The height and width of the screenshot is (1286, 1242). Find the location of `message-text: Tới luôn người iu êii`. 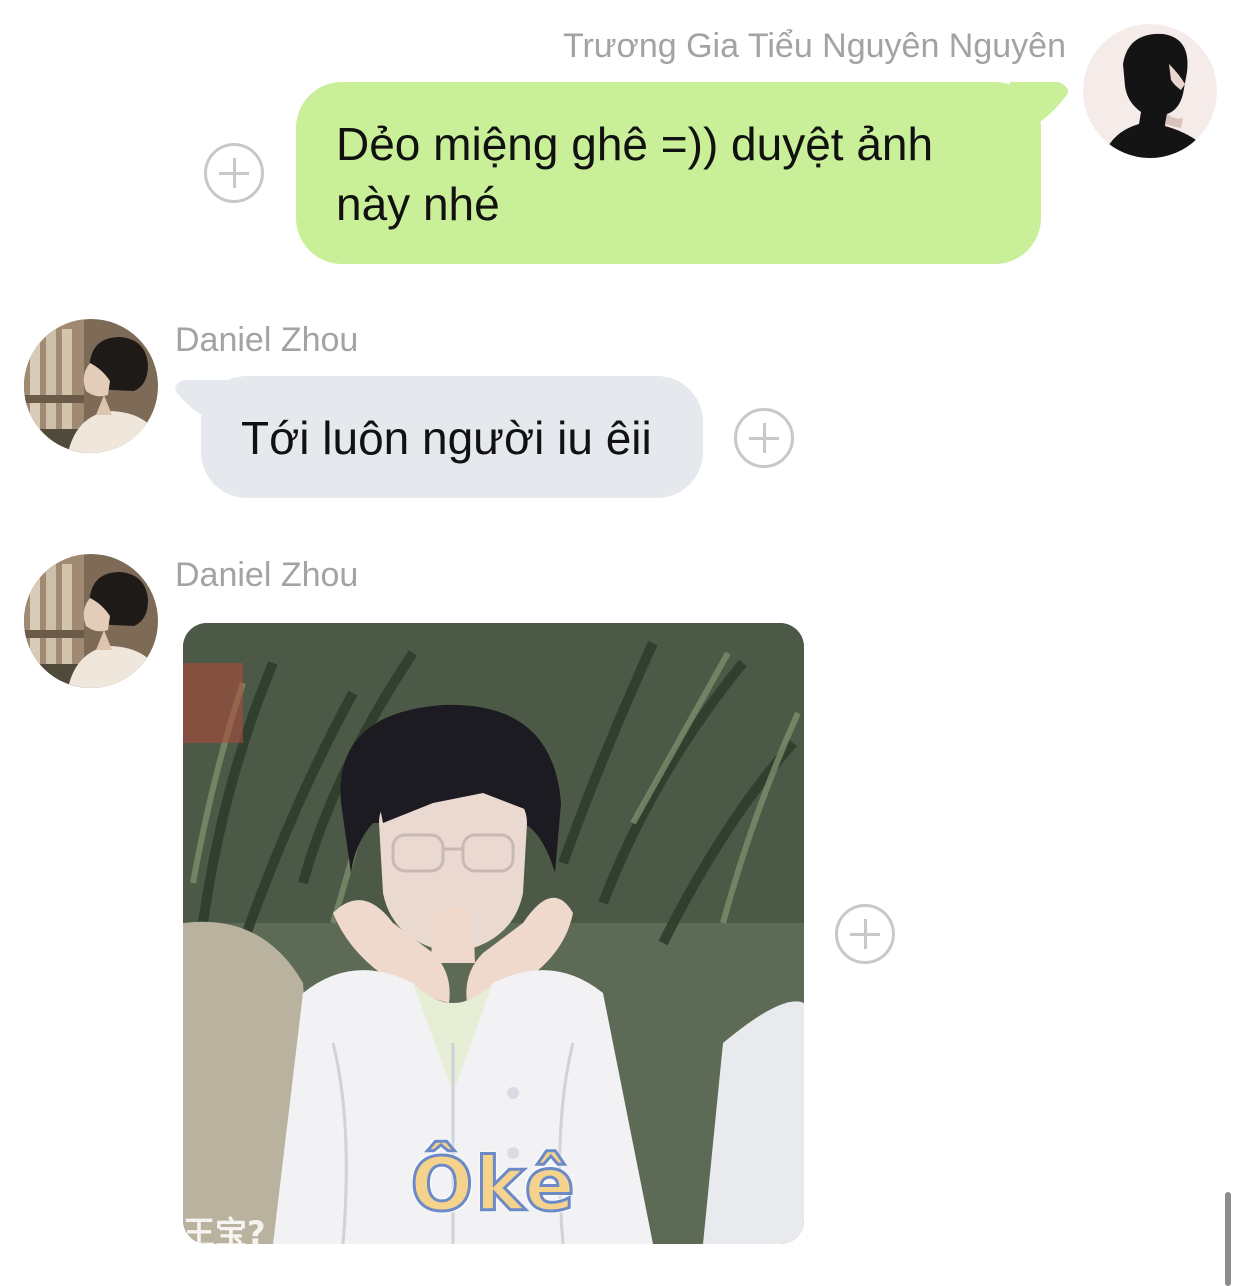

message-text: Tới luôn người iu êii is located at coordinates (446, 438).